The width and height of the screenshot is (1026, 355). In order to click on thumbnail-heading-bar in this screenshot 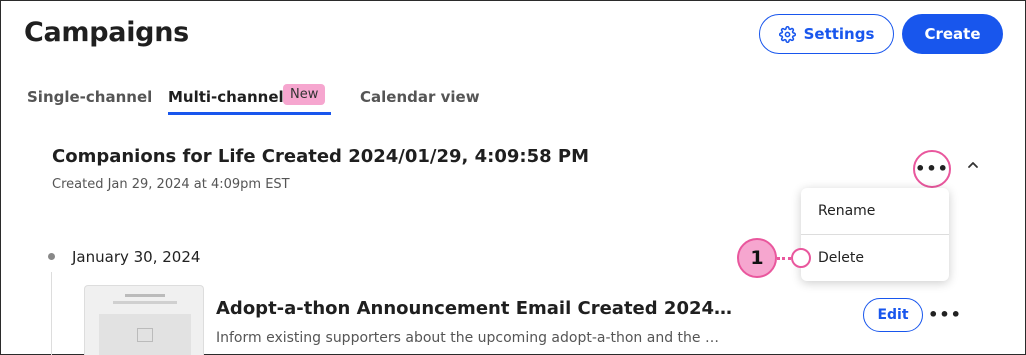, I will do `click(145, 302)`.